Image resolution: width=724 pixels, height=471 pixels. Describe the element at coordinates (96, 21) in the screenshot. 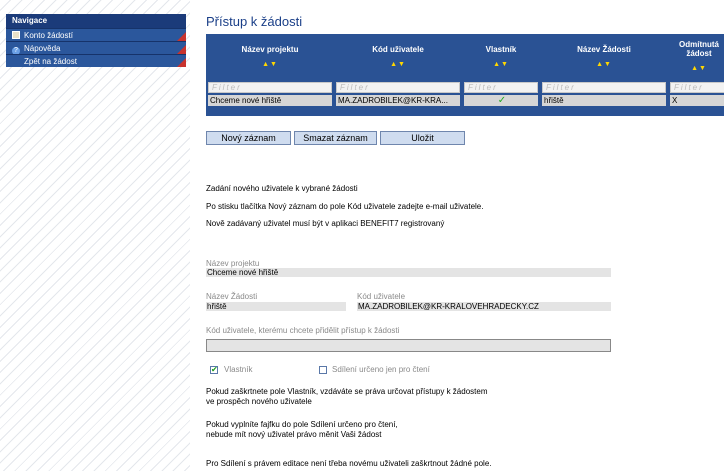

I see `nav-heading: Navigace` at that location.